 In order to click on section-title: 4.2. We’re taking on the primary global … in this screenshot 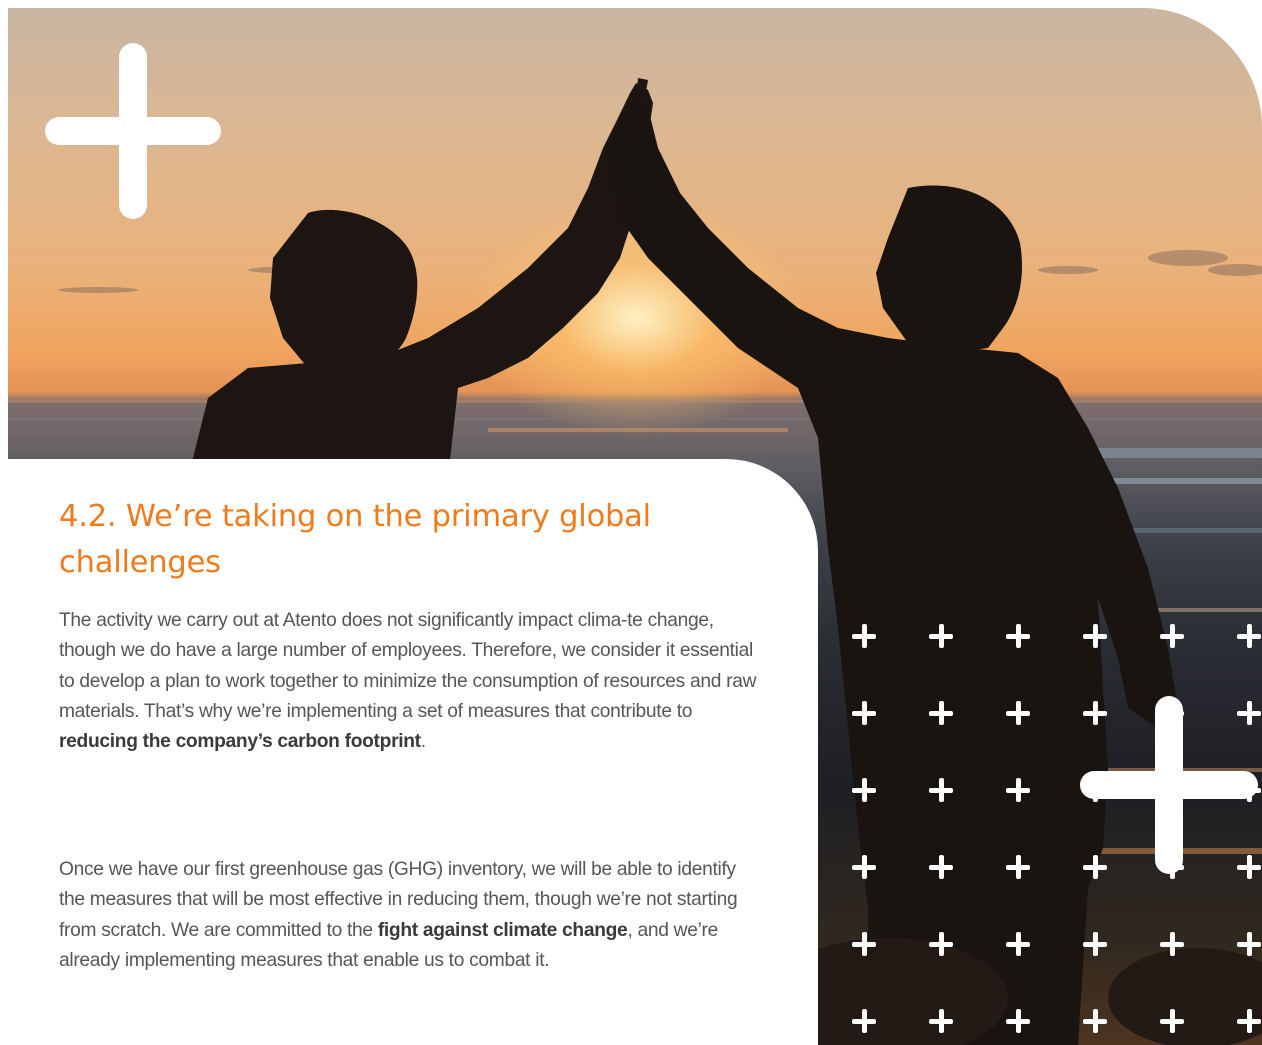, I will do `click(369, 540)`.